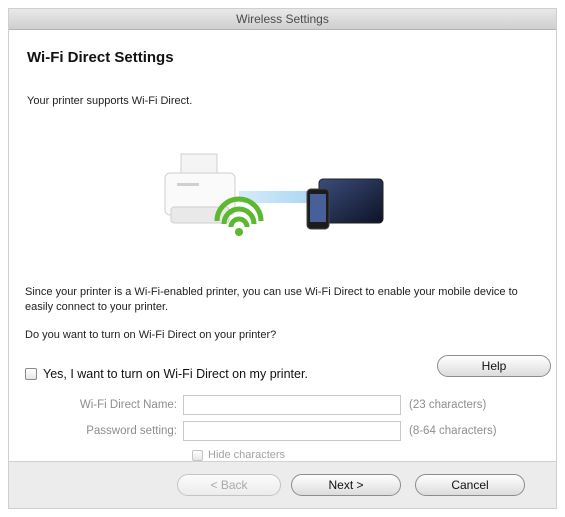 Image resolution: width=565 pixels, height=517 pixels. Describe the element at coordinates (110, 101) in the screenshot. I see `support-text: Your printer supports Wi-Fi Direct.` at that location.